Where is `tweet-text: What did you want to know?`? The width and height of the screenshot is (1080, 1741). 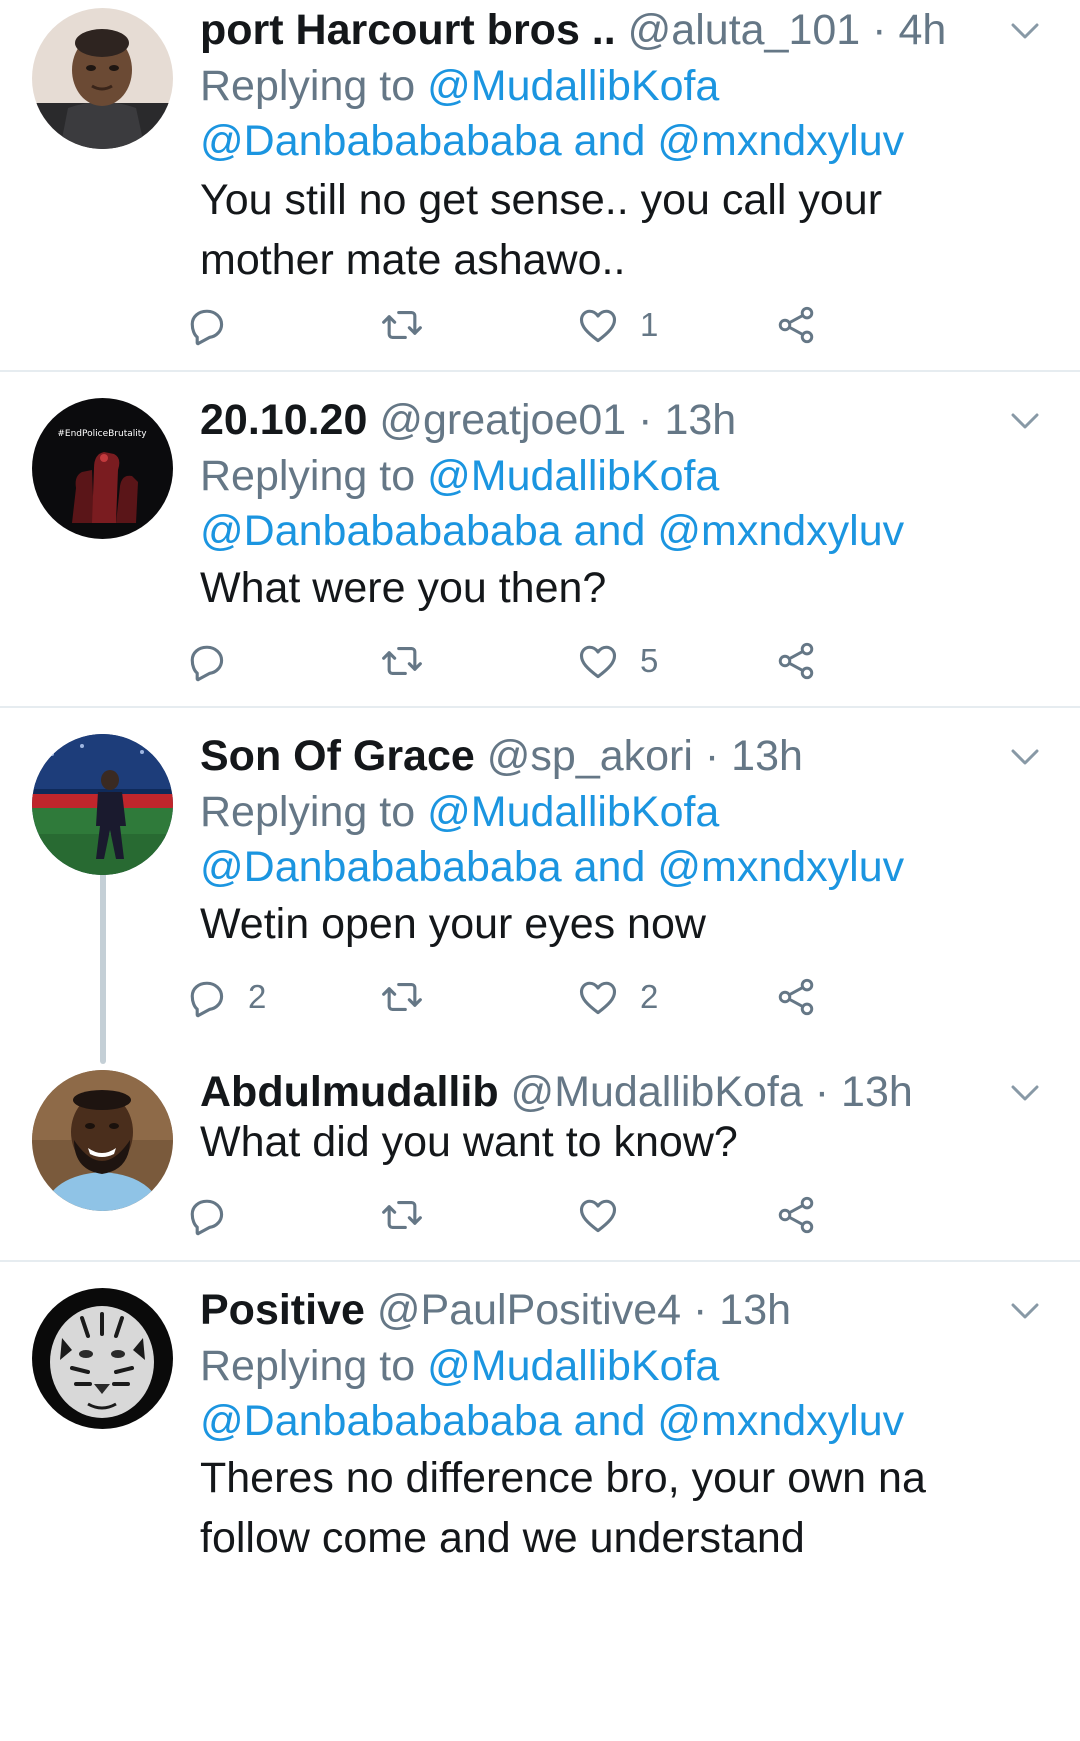 tweet-text: What did you want to know? is located at coordinates (469, 1142).